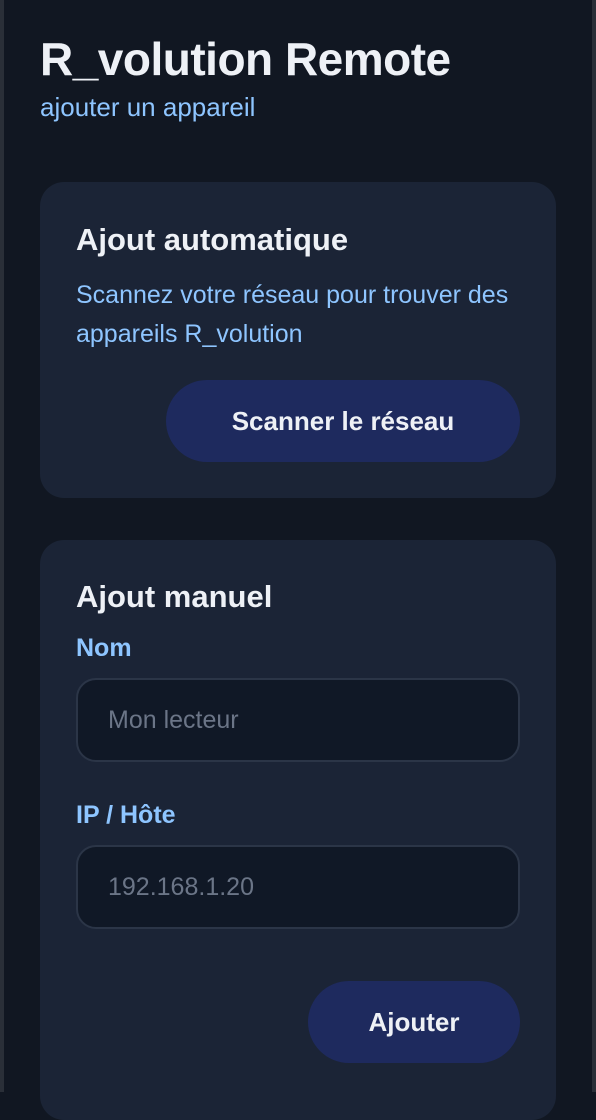  Describe the element at coordinates (148, 107) in the screenshot. I see `page-subtitle: ajouter un appareil` at that location.